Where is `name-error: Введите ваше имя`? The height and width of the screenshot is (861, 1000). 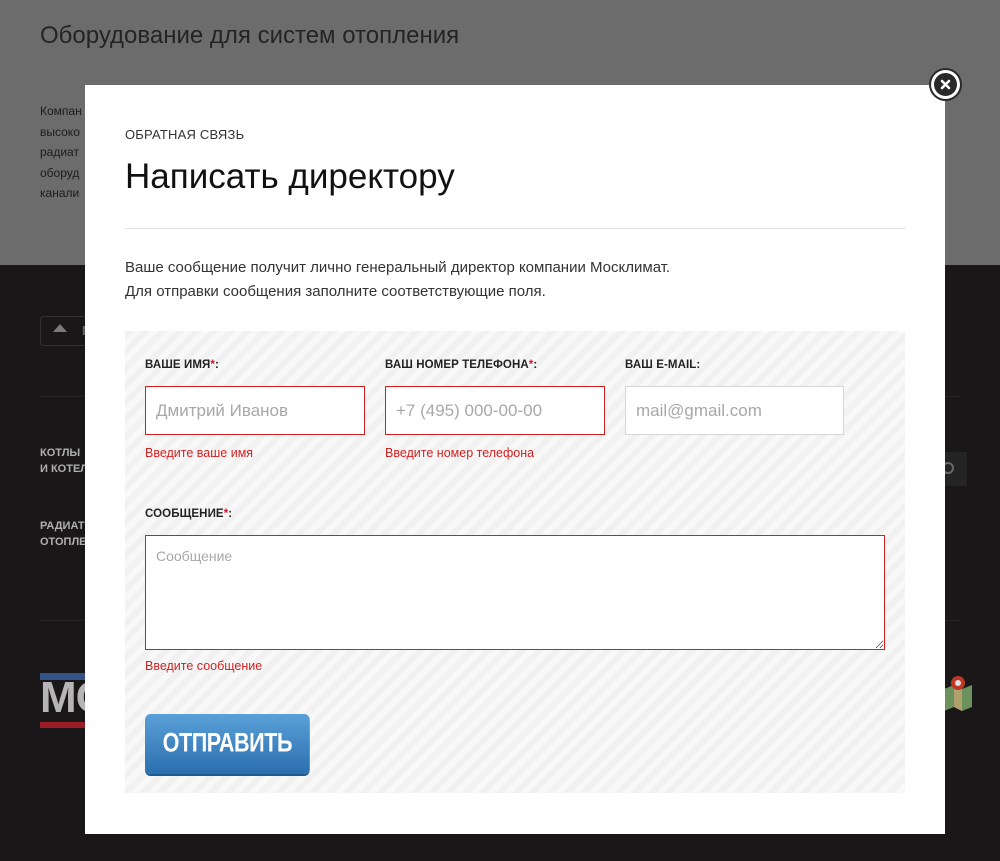
name-error: Введите ваше имя is located at coordinates (199, 453).